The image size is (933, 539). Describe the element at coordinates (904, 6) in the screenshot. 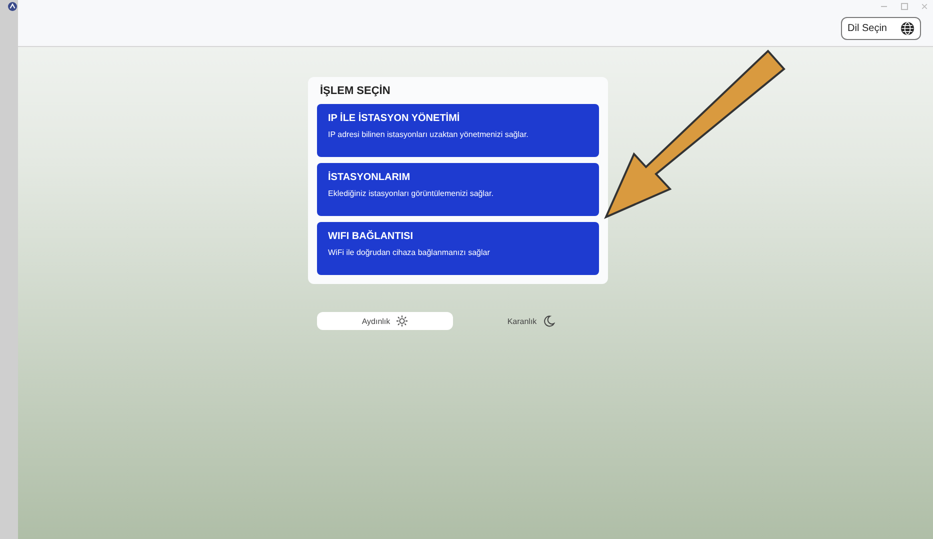

I see `restore-icon` at that location.